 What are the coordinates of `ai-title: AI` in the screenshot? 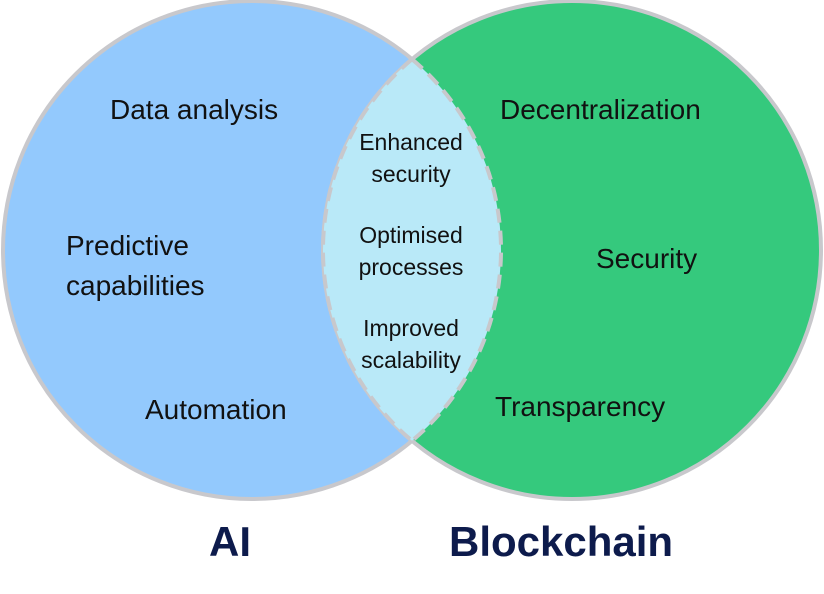 It's located at (230, 541).